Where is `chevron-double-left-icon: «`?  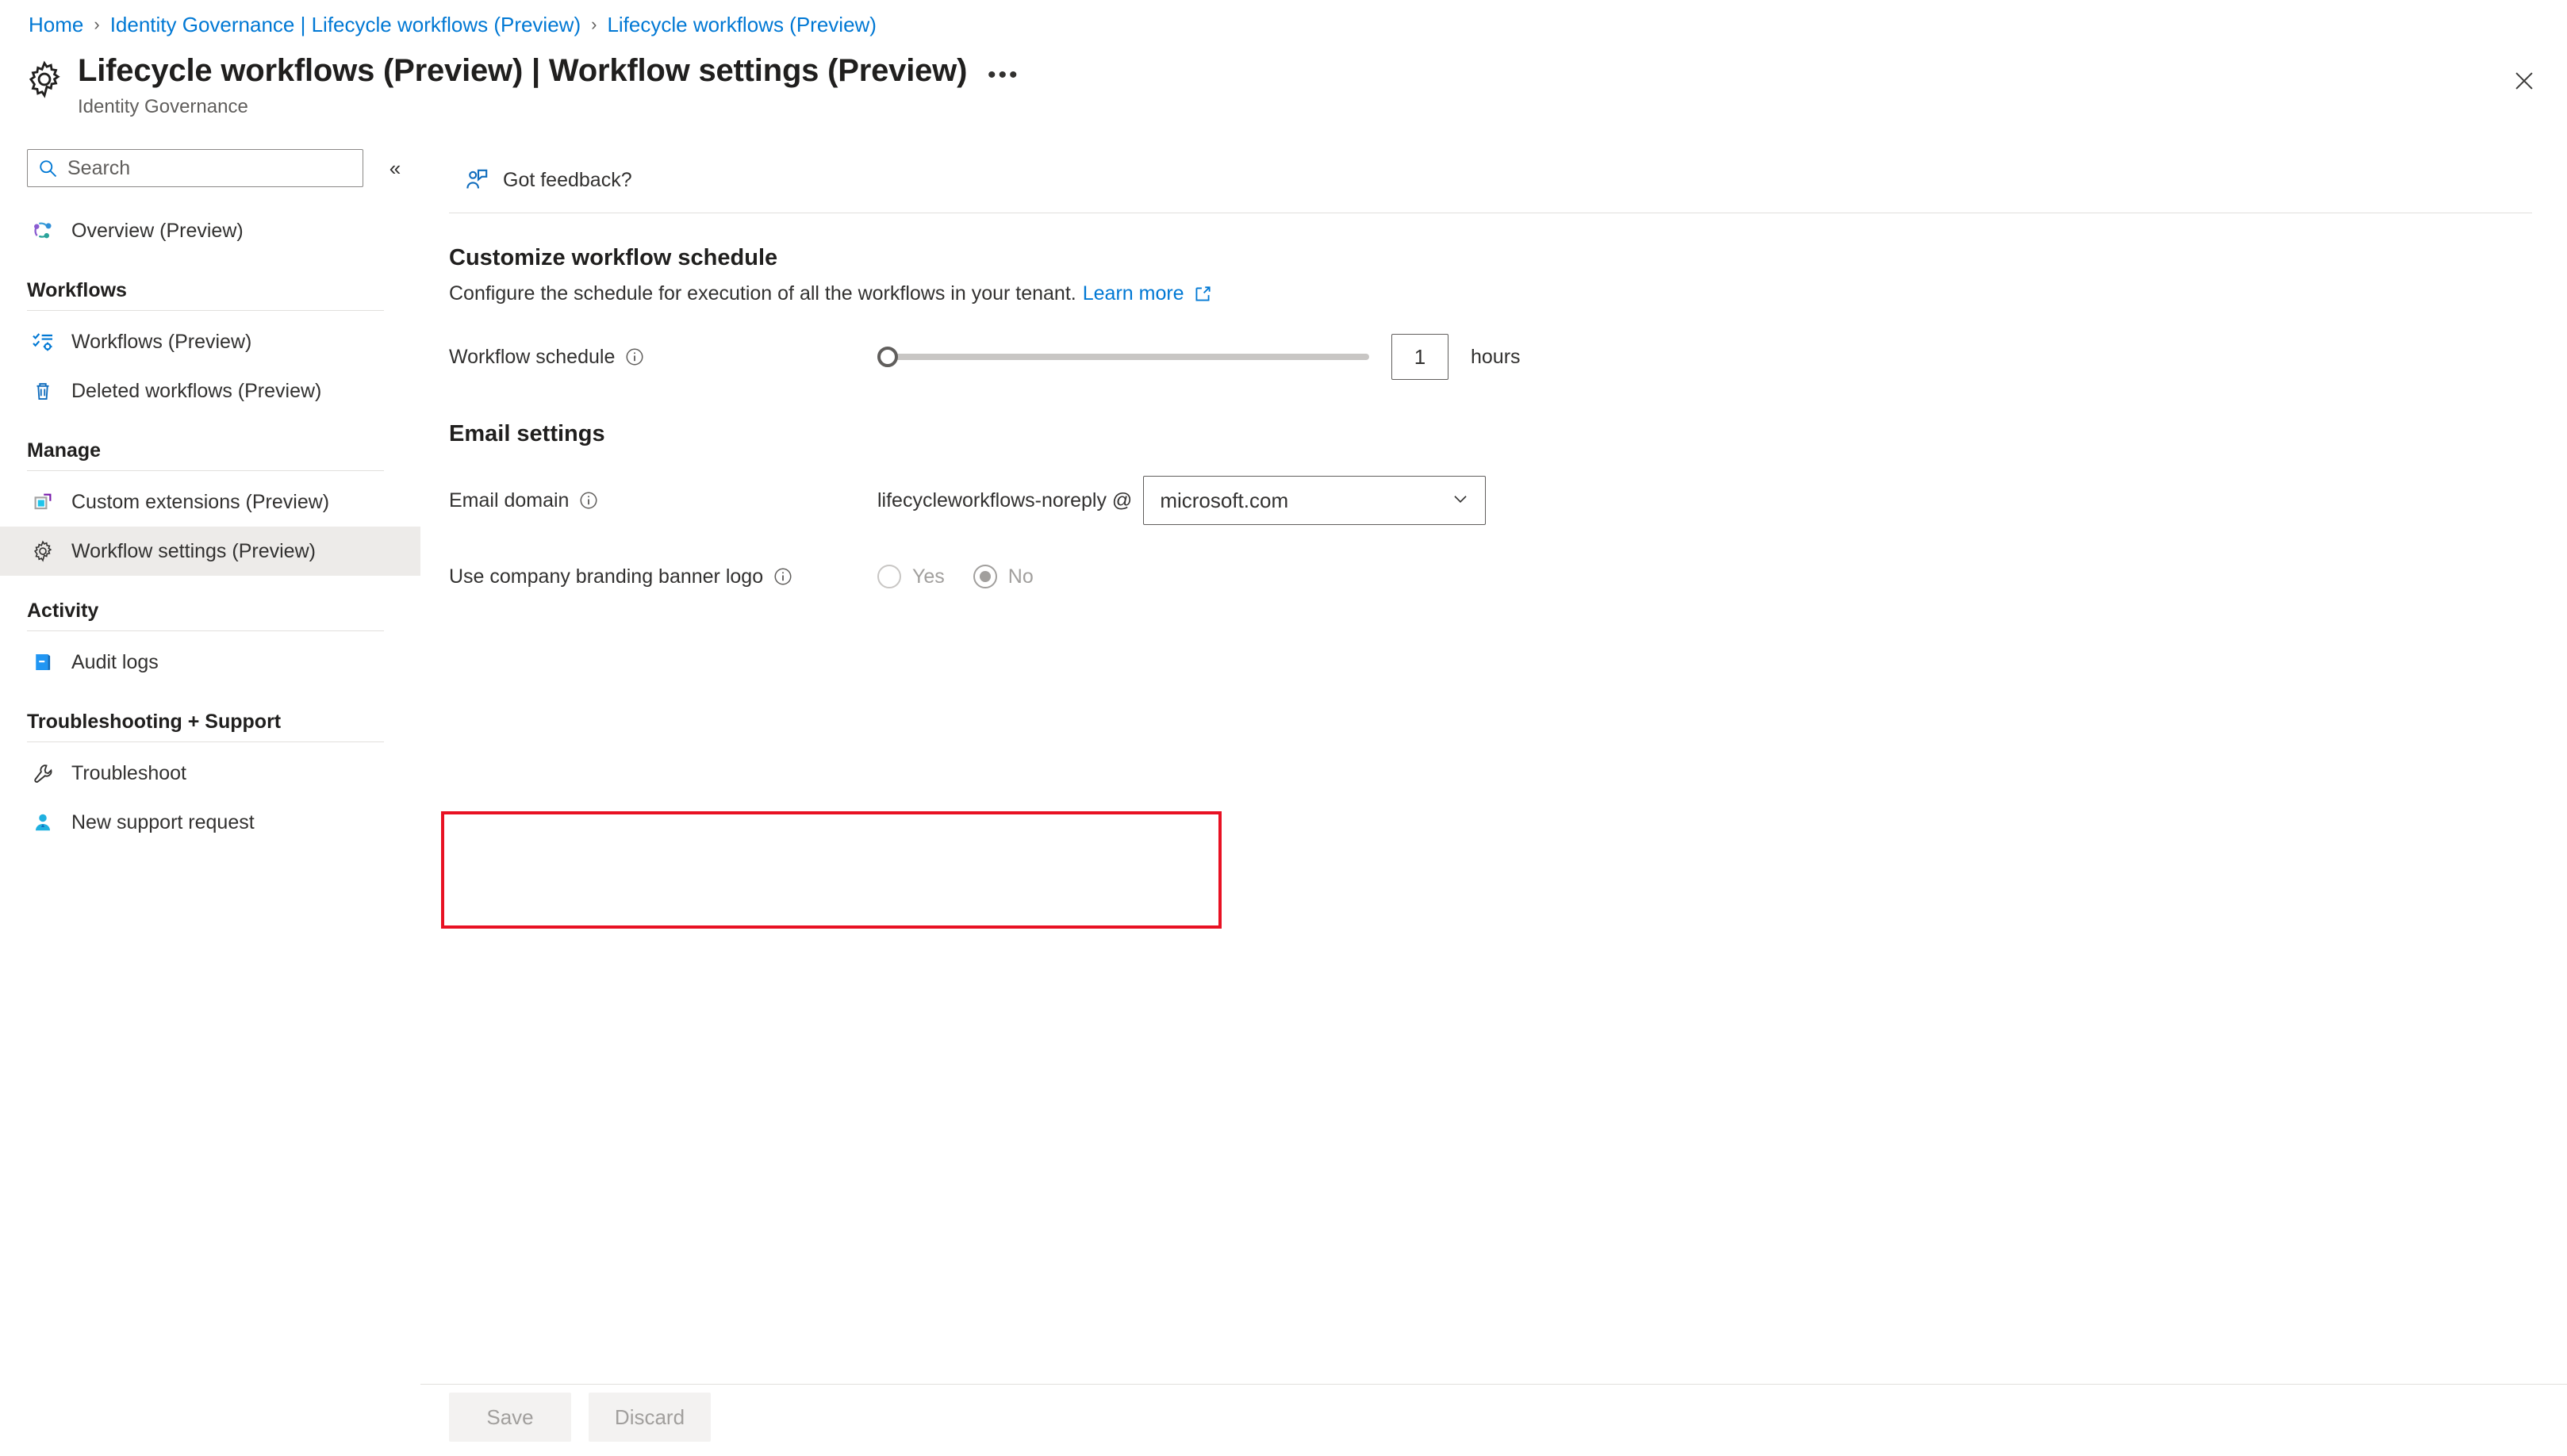
chevron-double-left-icon: « is located at coordinates (395, 168).